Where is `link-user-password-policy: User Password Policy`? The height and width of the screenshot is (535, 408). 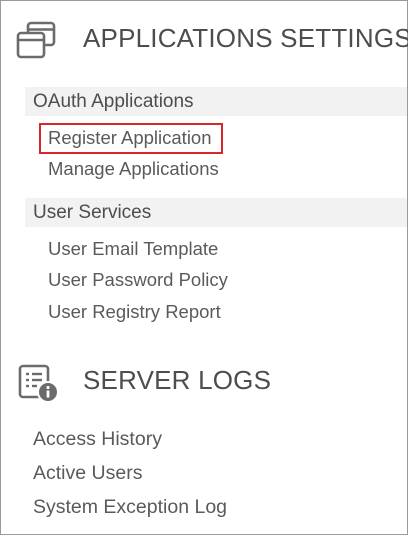
link-user-password-policy: User Password Policy is located at coordinates (138, 280).